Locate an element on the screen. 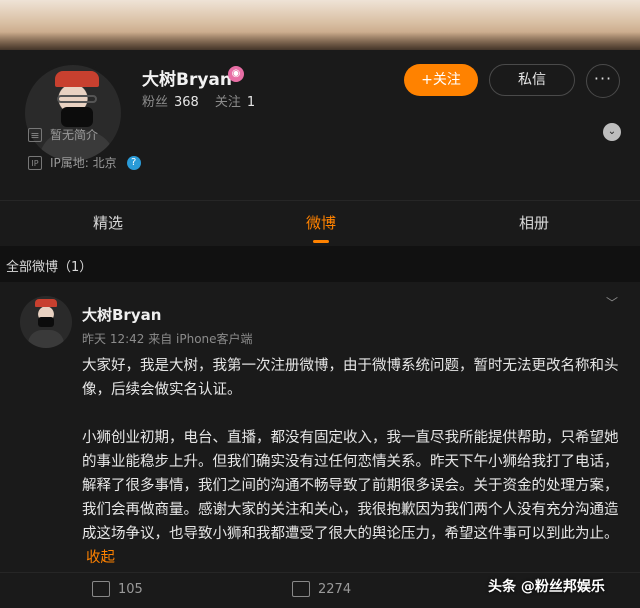 The image size is (640, 608). tab-weibo: 微博 is located at coordinates (321, 224).